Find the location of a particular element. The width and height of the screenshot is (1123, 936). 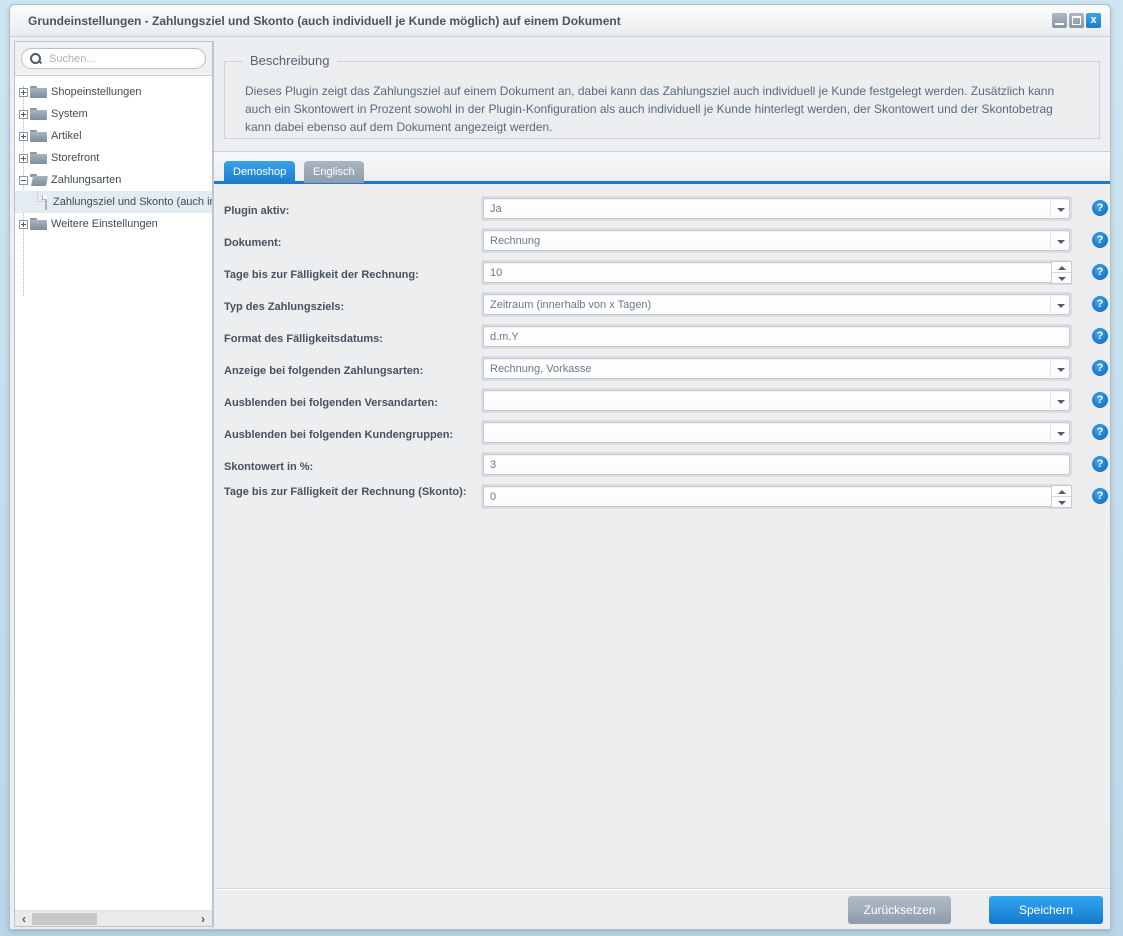

field-label: Ausblenden bei folgenden Kundengruppen: is located at coordinates (339, 435).